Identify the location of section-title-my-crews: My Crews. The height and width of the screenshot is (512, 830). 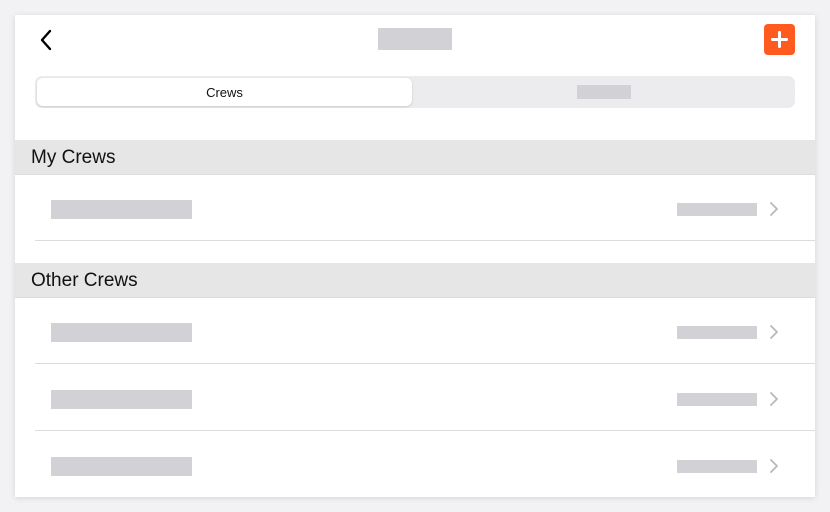
(73, 157).